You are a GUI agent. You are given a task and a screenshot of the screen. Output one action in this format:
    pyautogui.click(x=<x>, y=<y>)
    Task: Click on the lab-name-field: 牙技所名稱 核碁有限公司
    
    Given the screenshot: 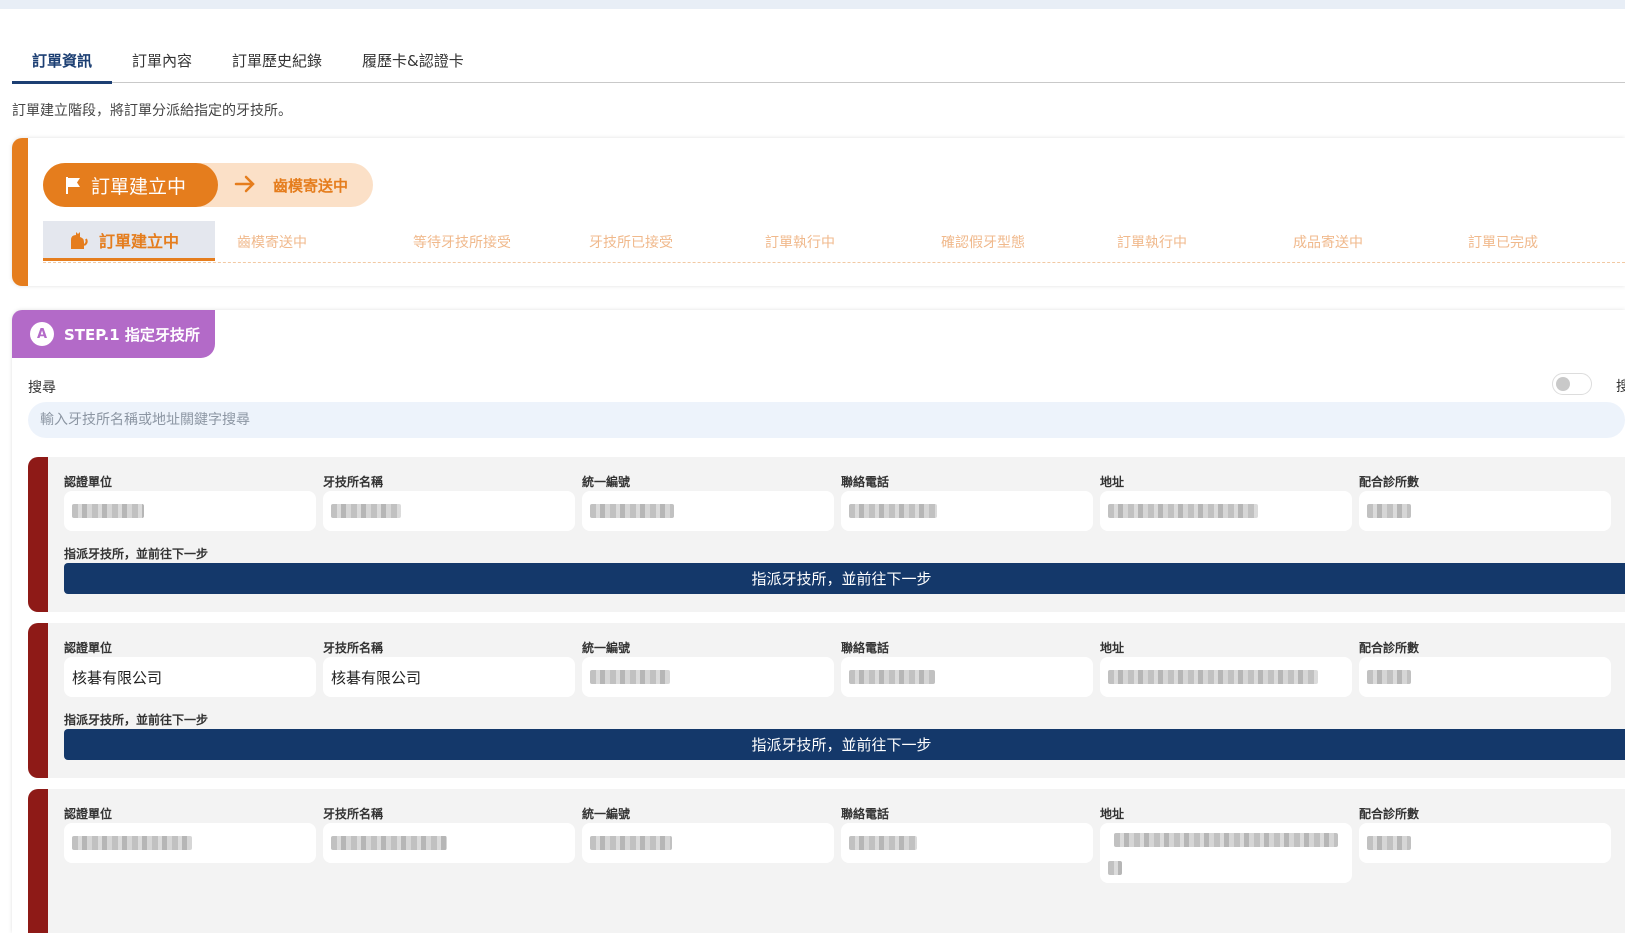 What is the action you would take?
    pyautogui.click(x=449, y=668)
    